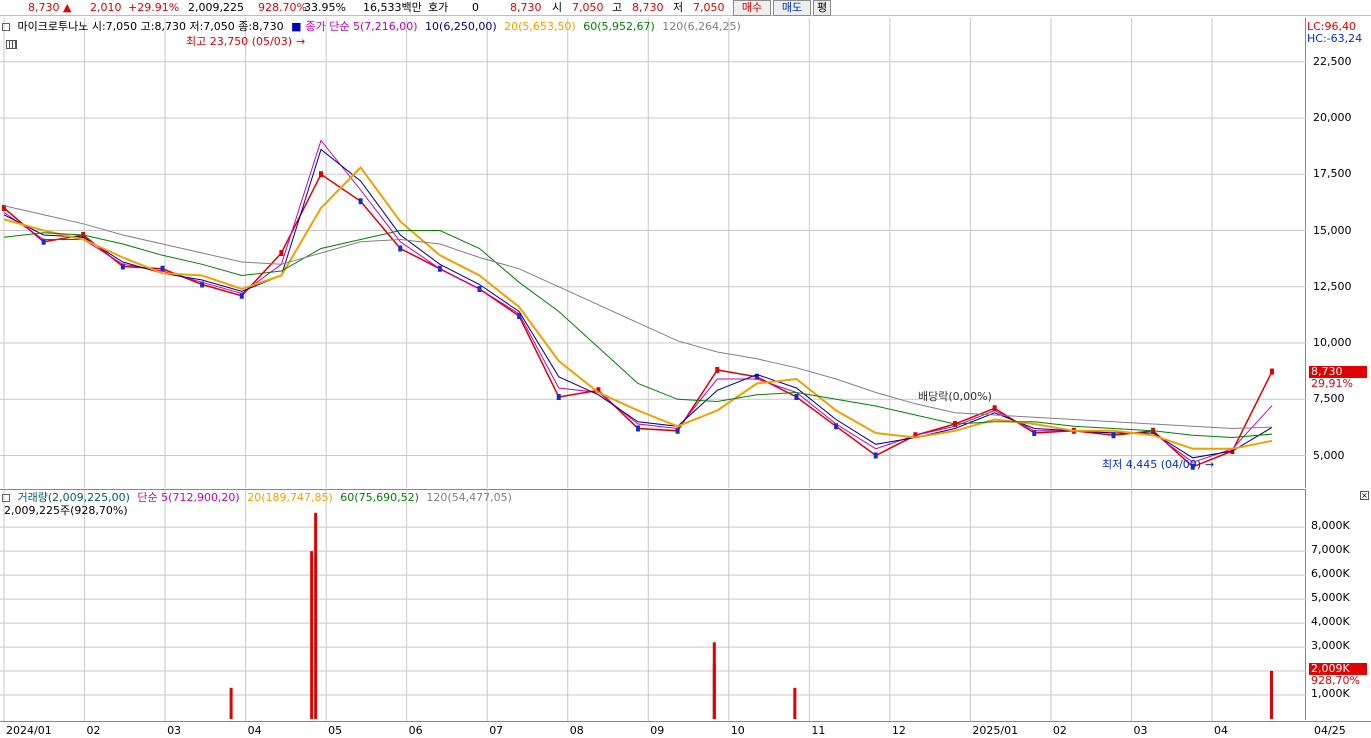 This screenshot has width=1371, height=738. What do you see at coordinates (154, 7) in the screenshot?
I see `change-percent: +29.91%` at bounding box center [154, 7].